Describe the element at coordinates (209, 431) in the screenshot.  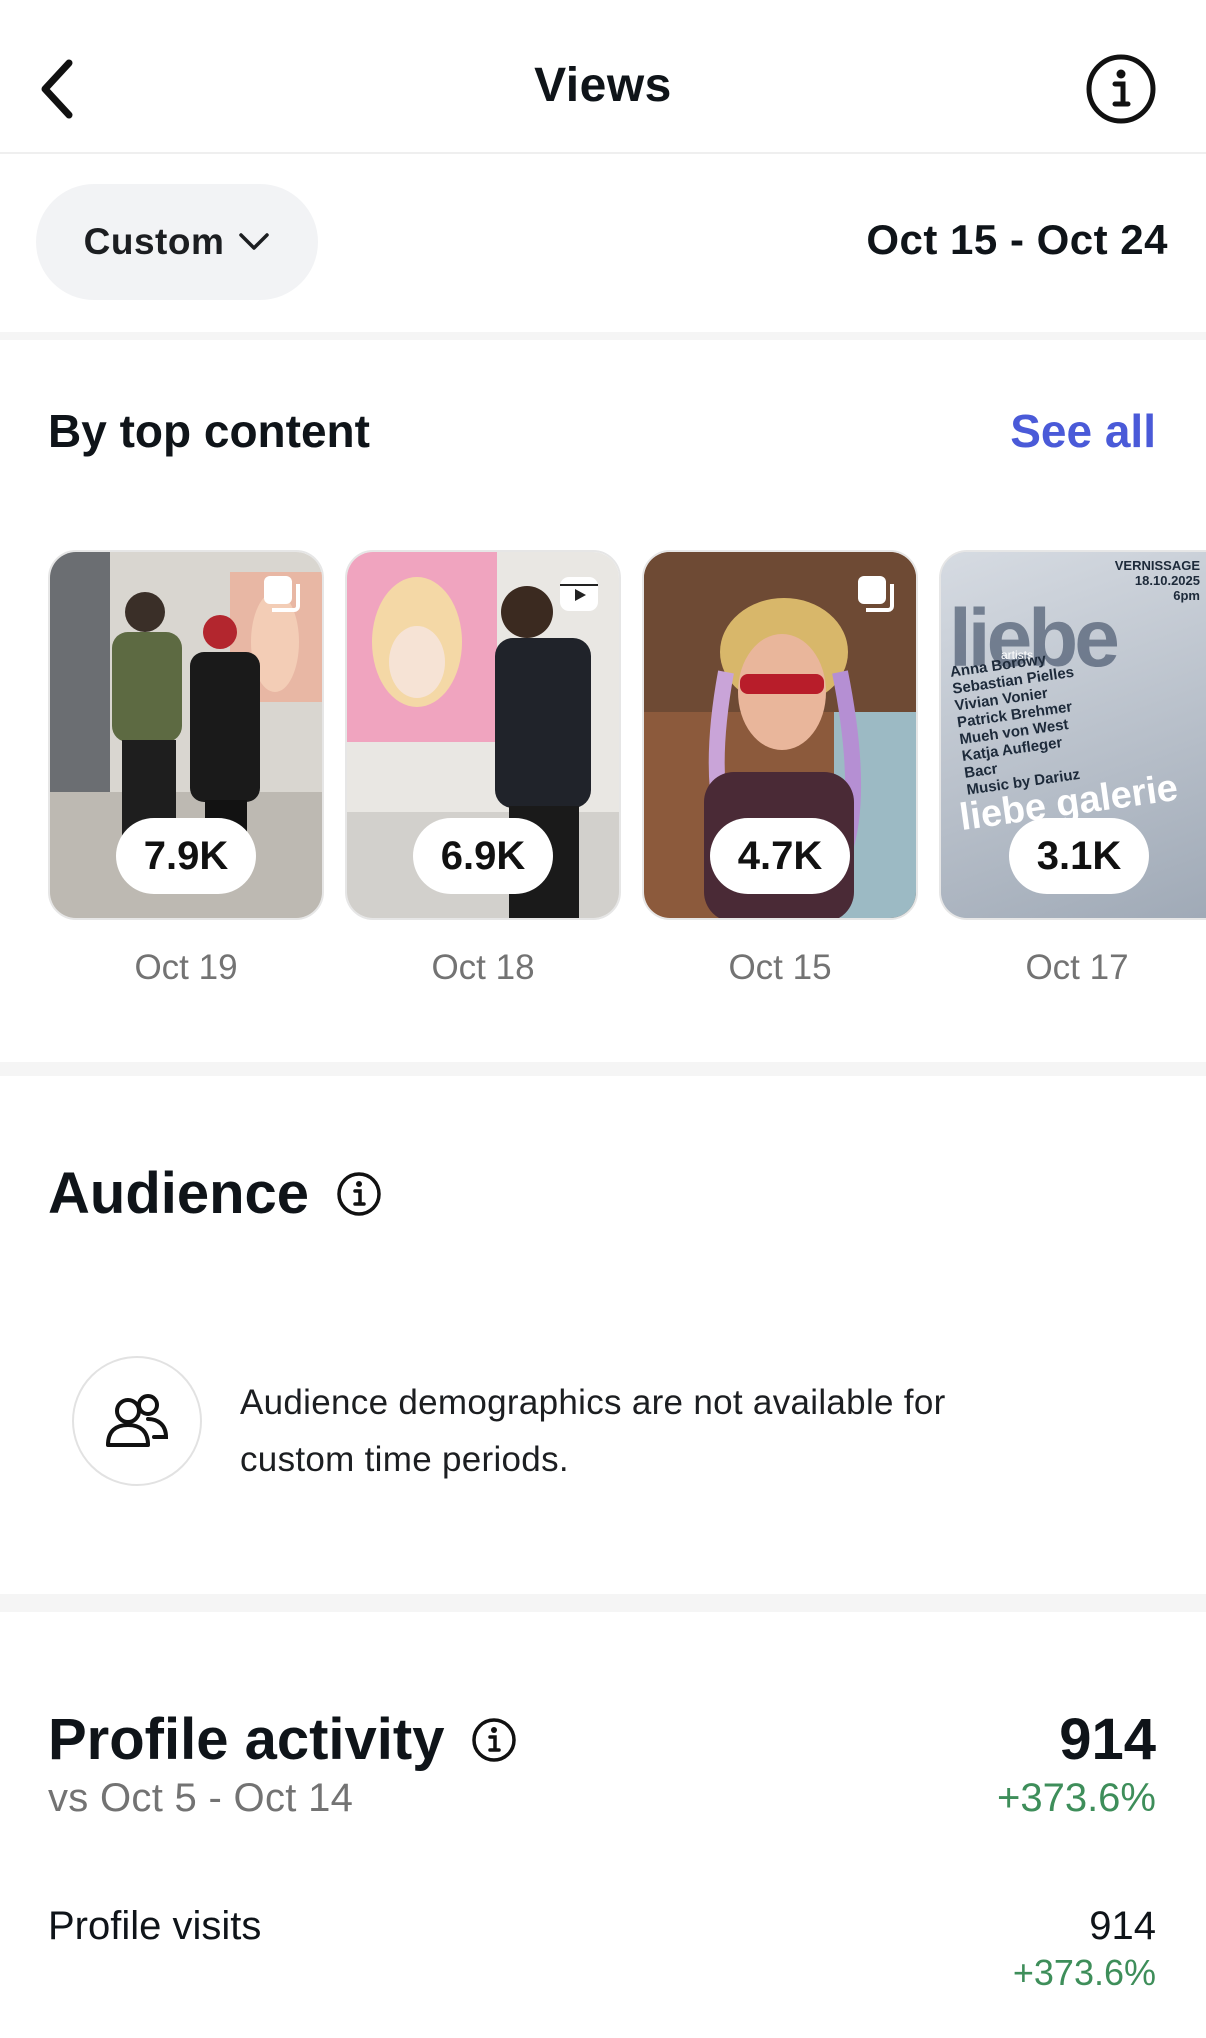
I see `top-content-title: By top content` at that location.